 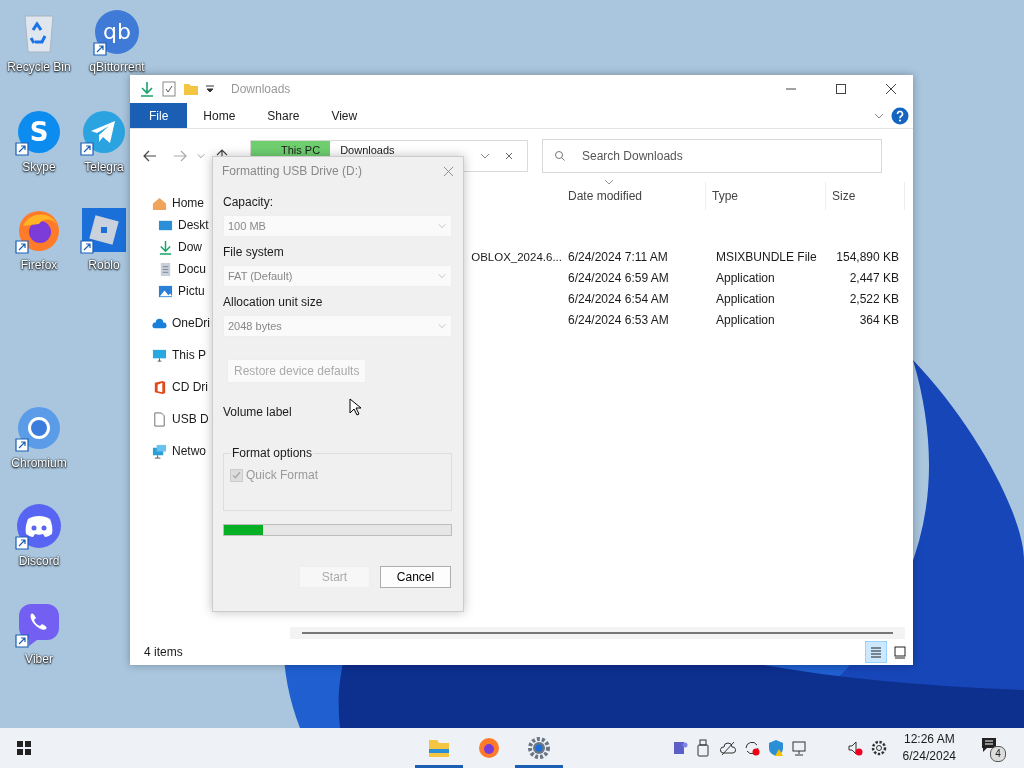 I want to click on desktop-icon-label: Discord, so click(x=39, y=561).